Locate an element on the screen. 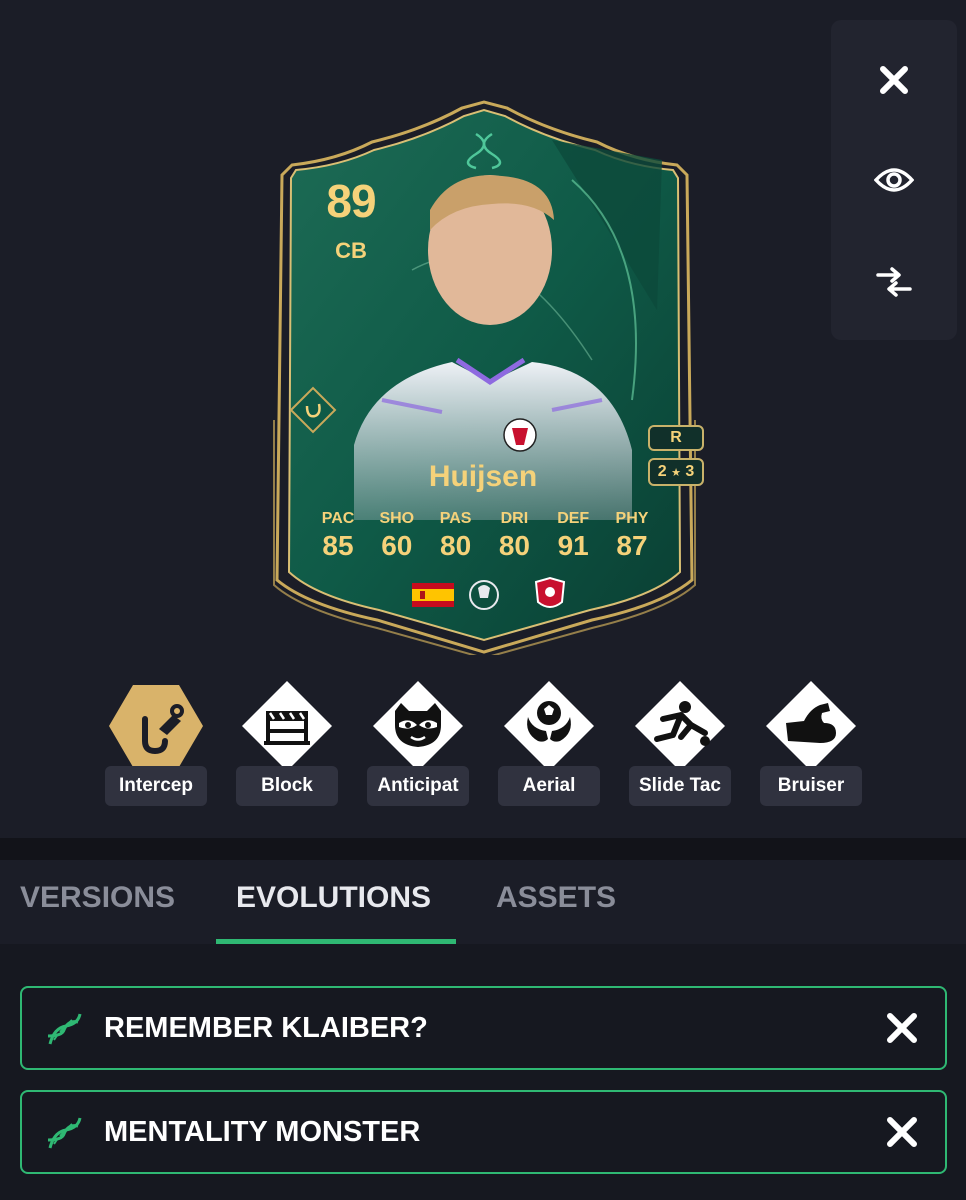 Image resolution: width=966 pixels, height=1200 pixels. muscle-arm-icon is located at coordinates (811, 726).